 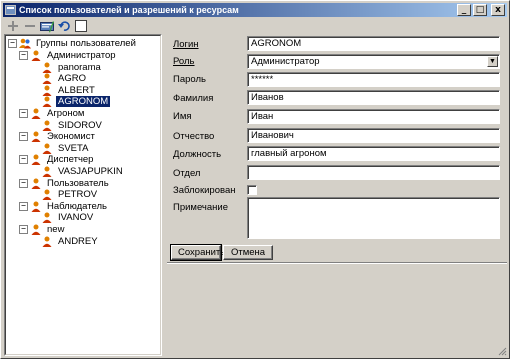 I want to click on tree-node-label: Пользователь, so click(x=78, y=183).